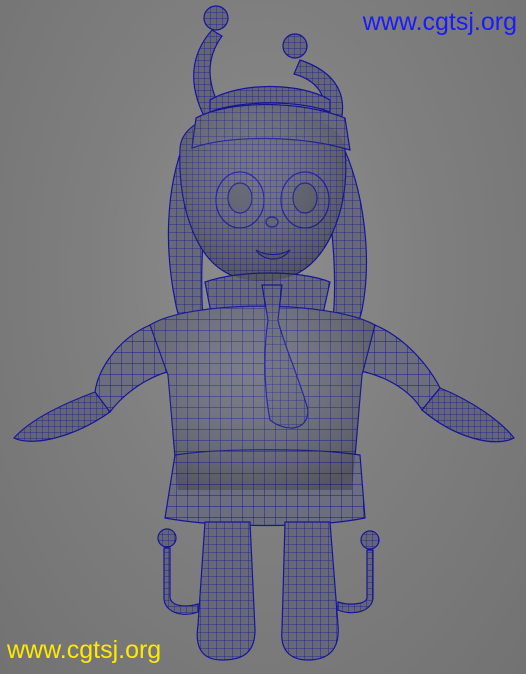 The image size is (526, 674). What do you see at coordinates (62, 416) in the screenshot?
I see `hand-left` at bounding box center [62, 416].